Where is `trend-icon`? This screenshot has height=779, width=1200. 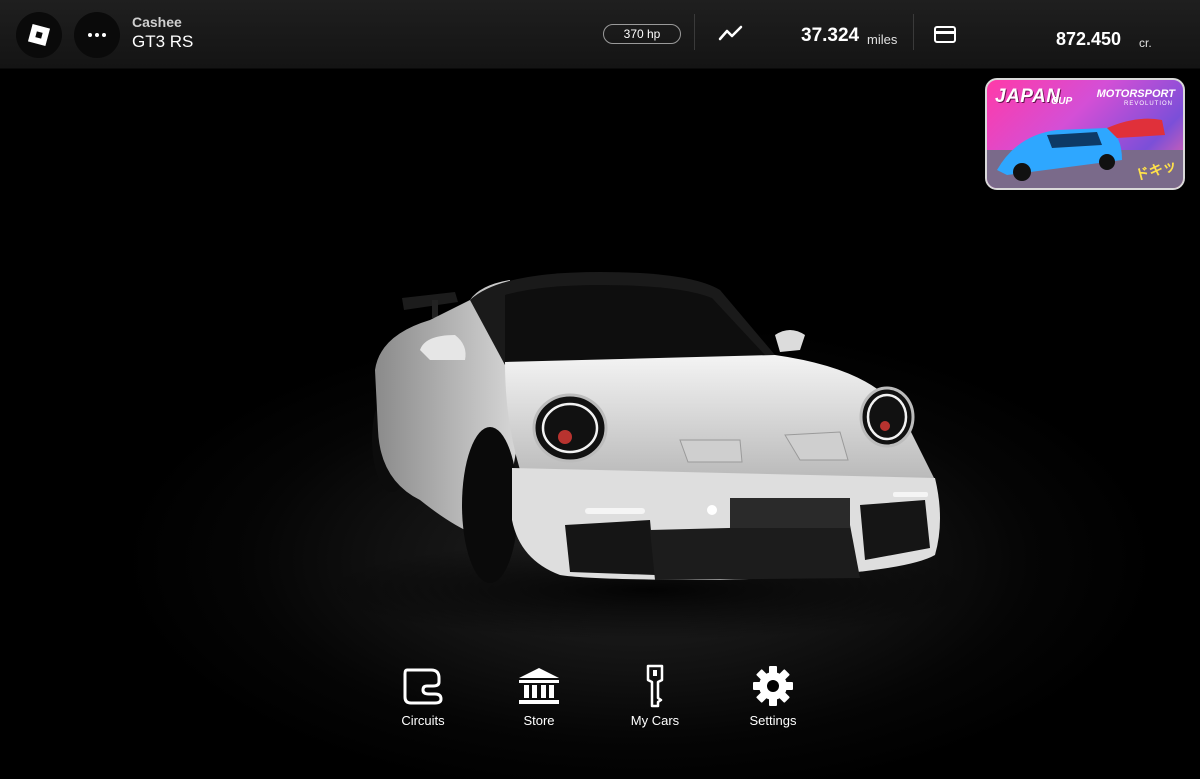 trend-icon is located at coordinates (730, 33).